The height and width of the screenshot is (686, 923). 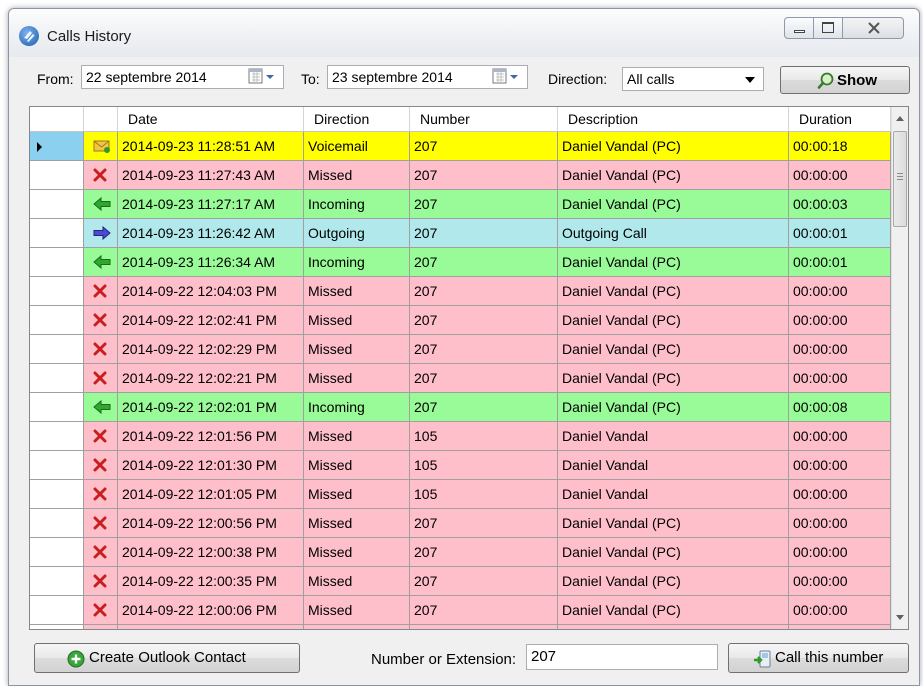 What do you see at coordinates (484, 119) in the screenshot?
I see `column-header-number: Number` at bounding box center [484, 119].